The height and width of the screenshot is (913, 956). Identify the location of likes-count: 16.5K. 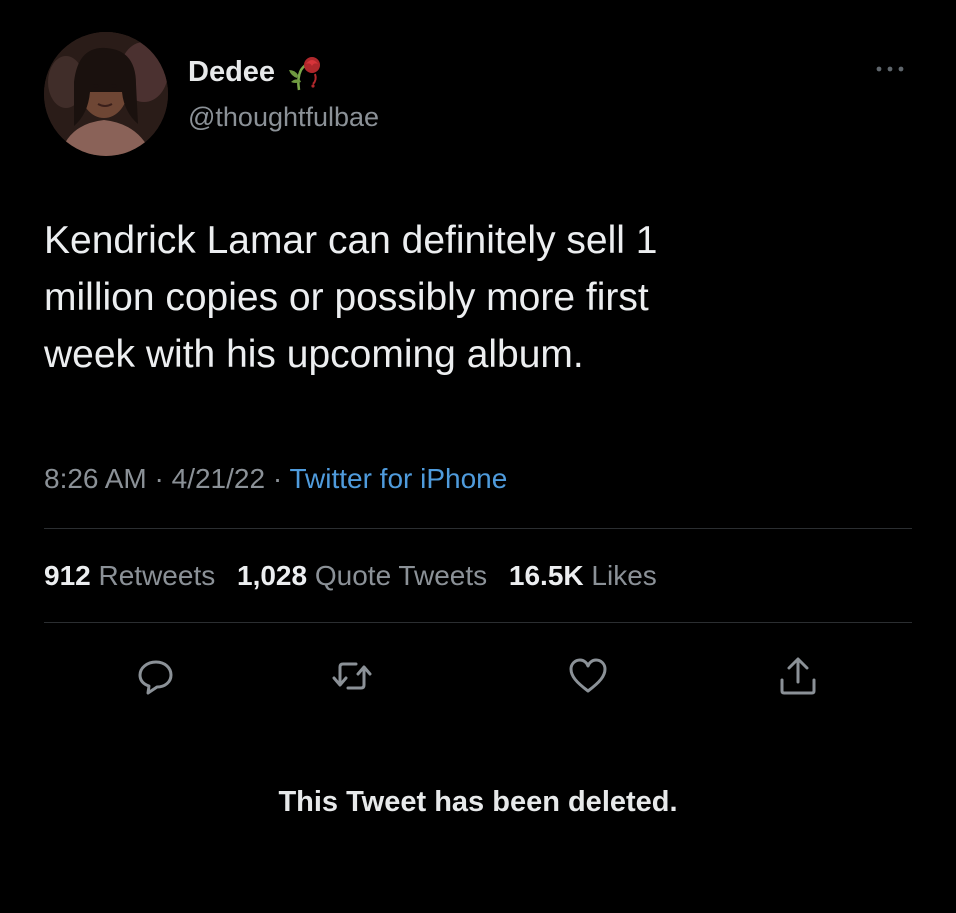
(546, 575).